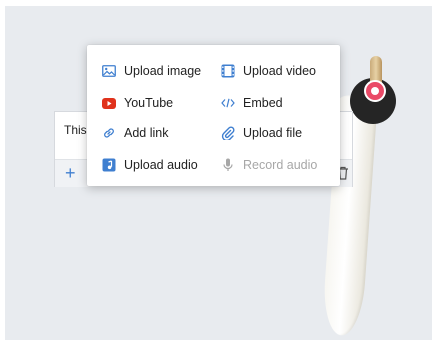 Image resolution: width=432 pixels, height=340 pixels. Describe the element at coordinates (228, 165) in the screenshot. I see `microphone-icon` at that location.